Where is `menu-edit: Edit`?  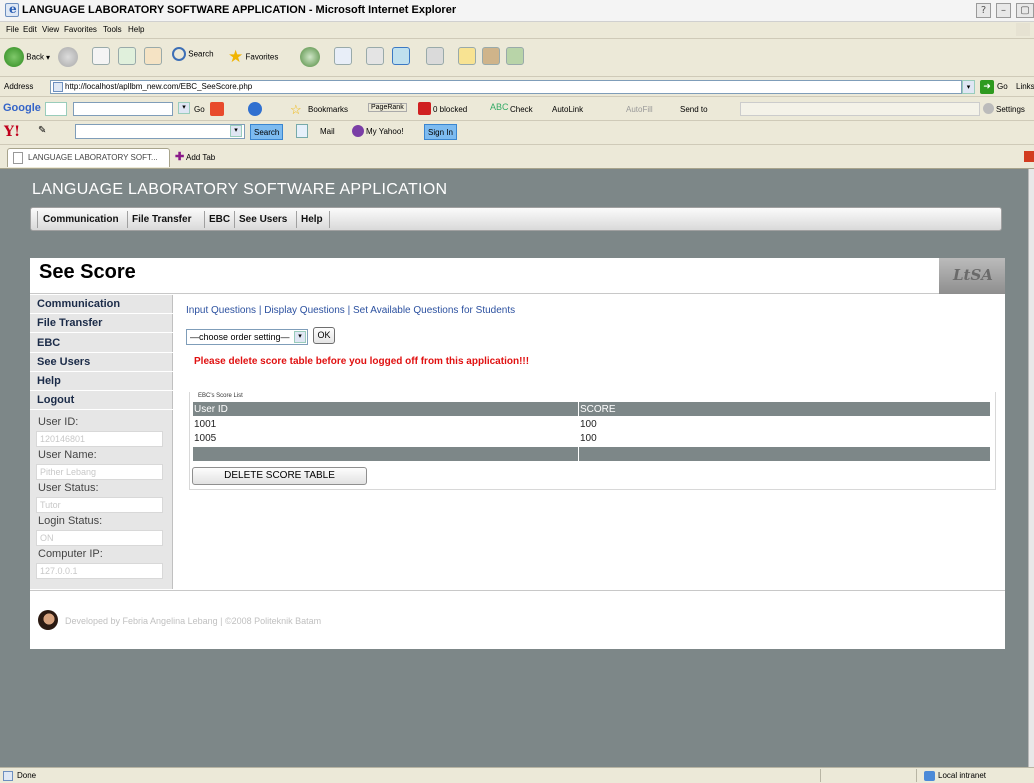 menu-edit: Edit is located at coordinates (30, 29).